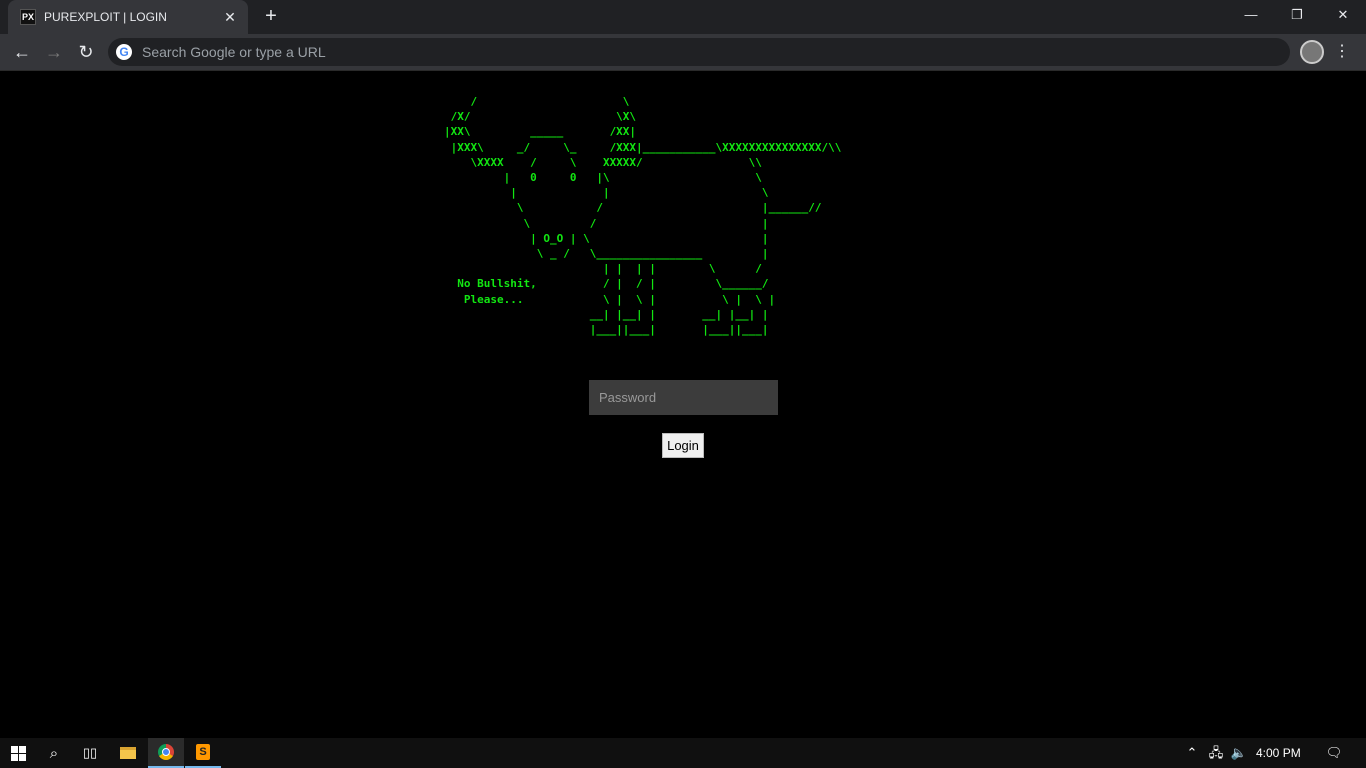  I want to click on browser-tab: PX PUREXPLOIT | LOGIN ✕, so click(128, 17).